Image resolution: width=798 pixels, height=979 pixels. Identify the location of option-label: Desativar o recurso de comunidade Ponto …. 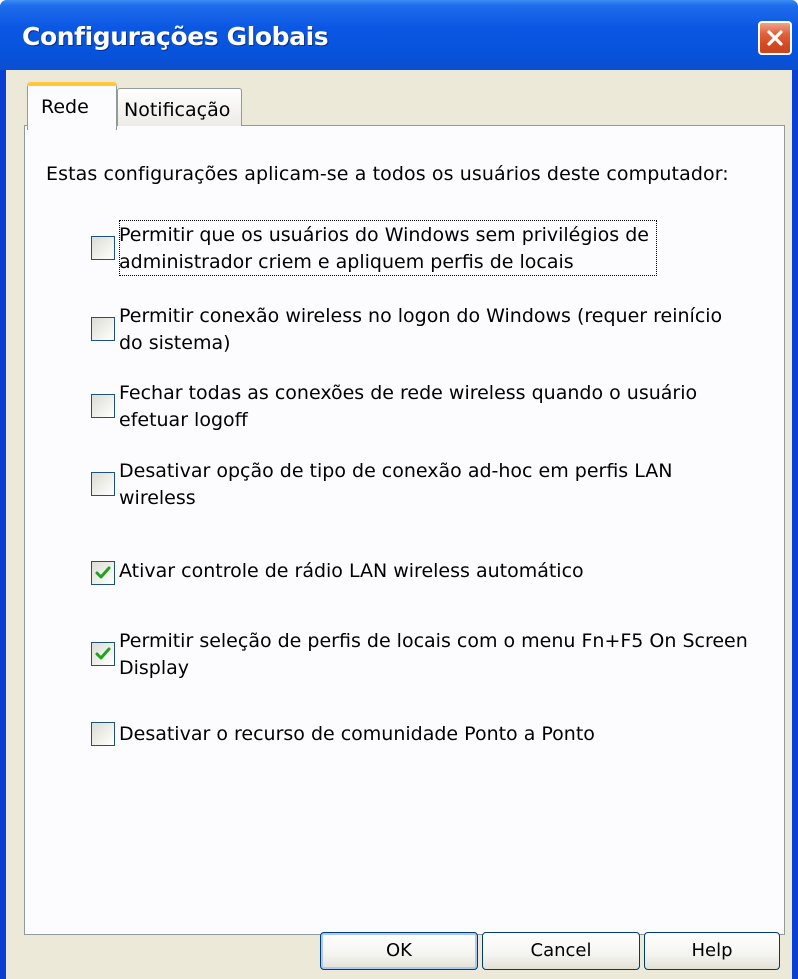
(357, 734).